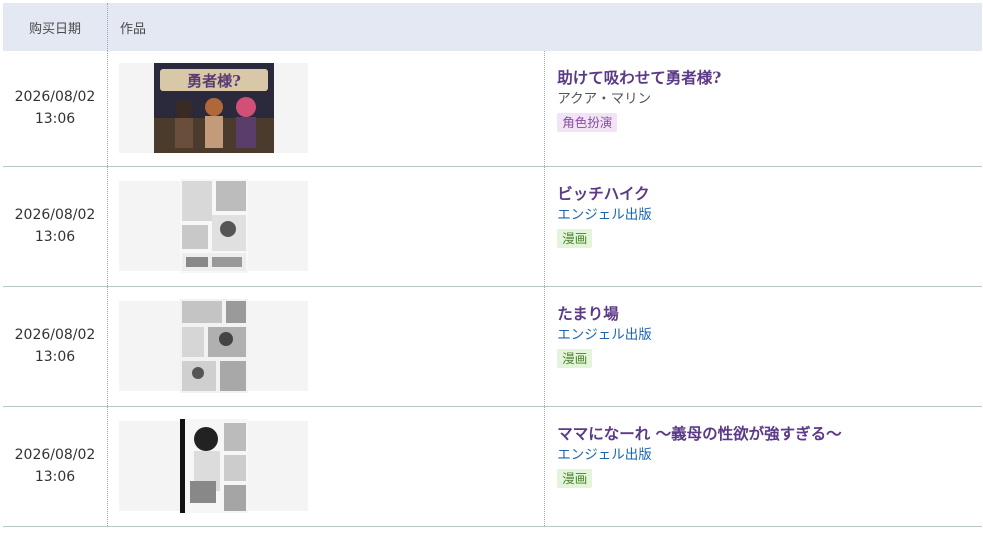 The image size is (983, 547). What do you see at coordinates (769, 434) in the screenshot?
I see `work-title-link: ママになーれ ～義母の性欲が強すぎる～` at bounding box center [769, 434].